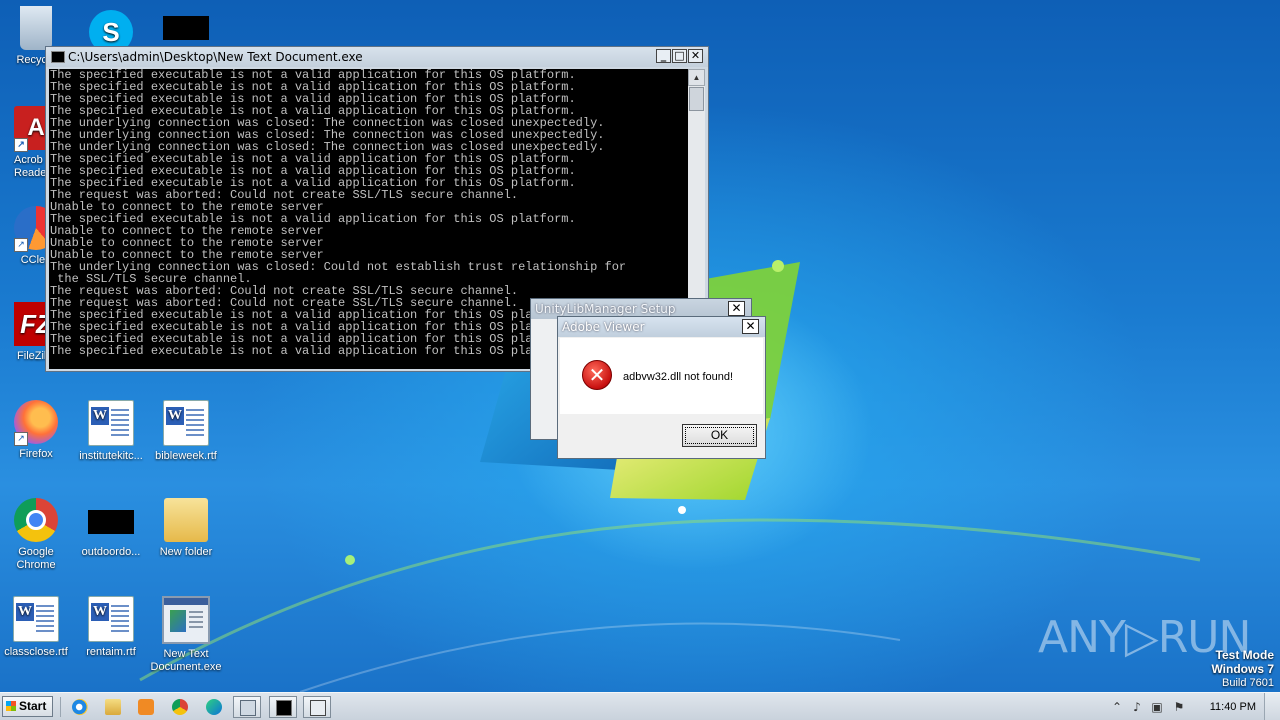 This screenshot has height=720, width=1280. I want to click on build-label: Build 7601, so click(1248, 683).